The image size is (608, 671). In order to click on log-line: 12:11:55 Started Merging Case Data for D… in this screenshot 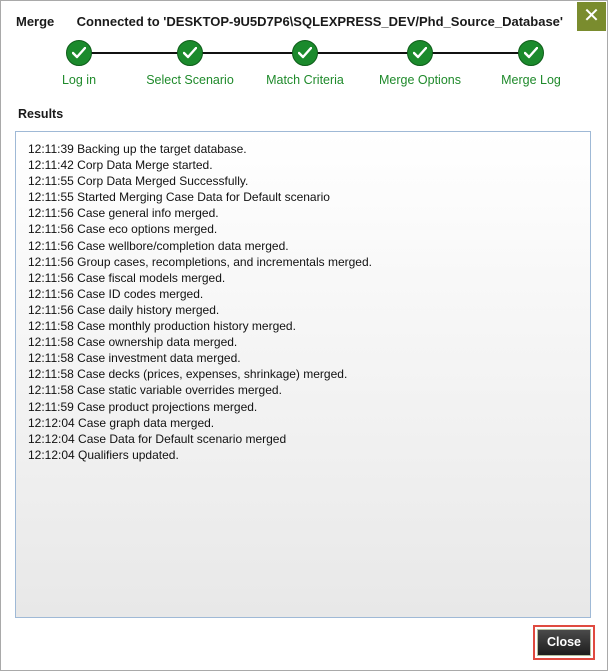, I will do `click(179, 197)`.